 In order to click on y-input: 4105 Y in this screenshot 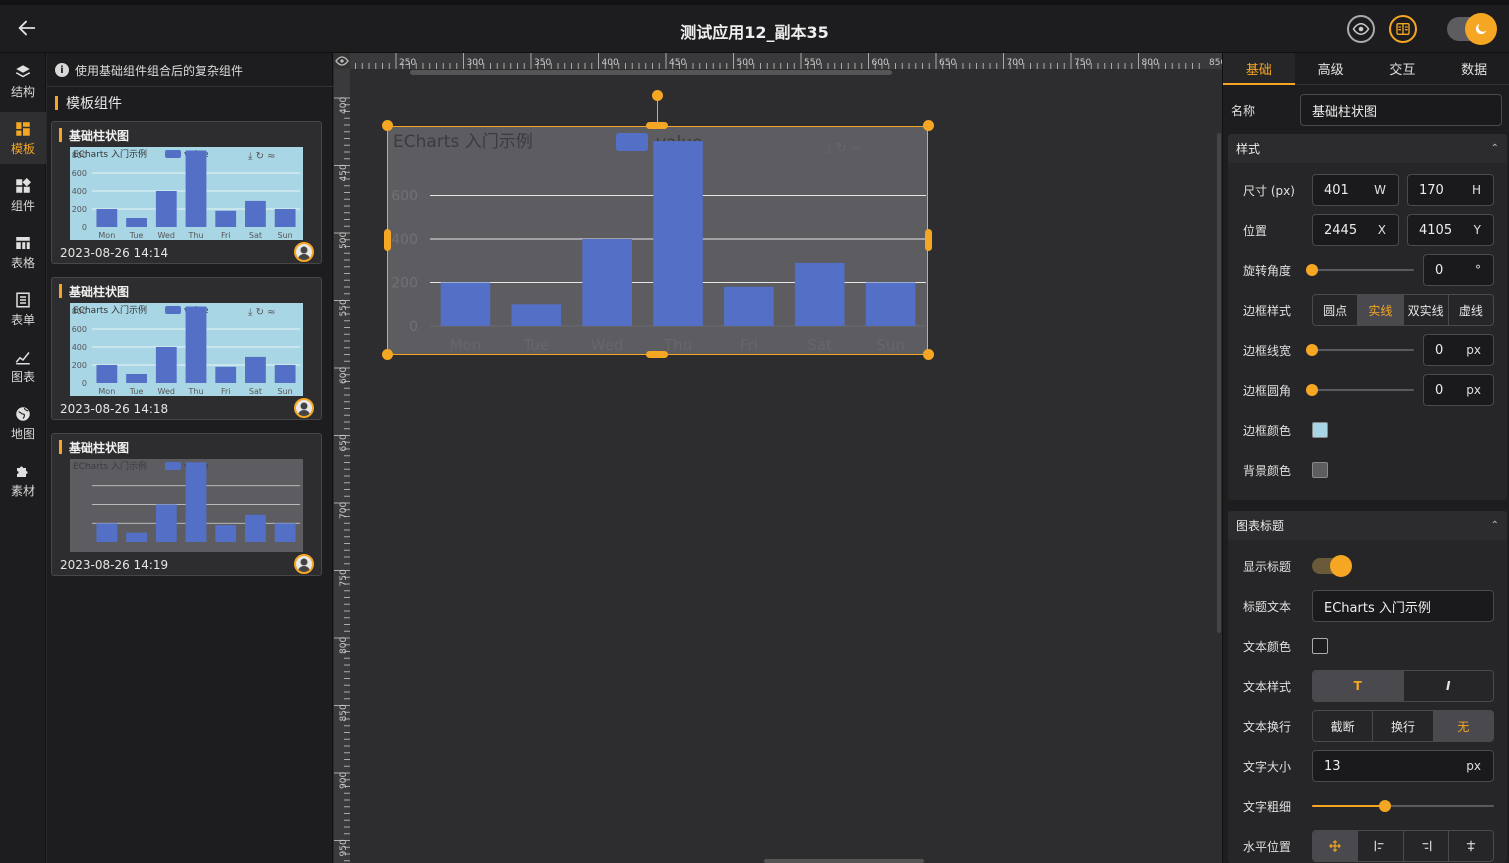, I will do `click(1450, 230)`.